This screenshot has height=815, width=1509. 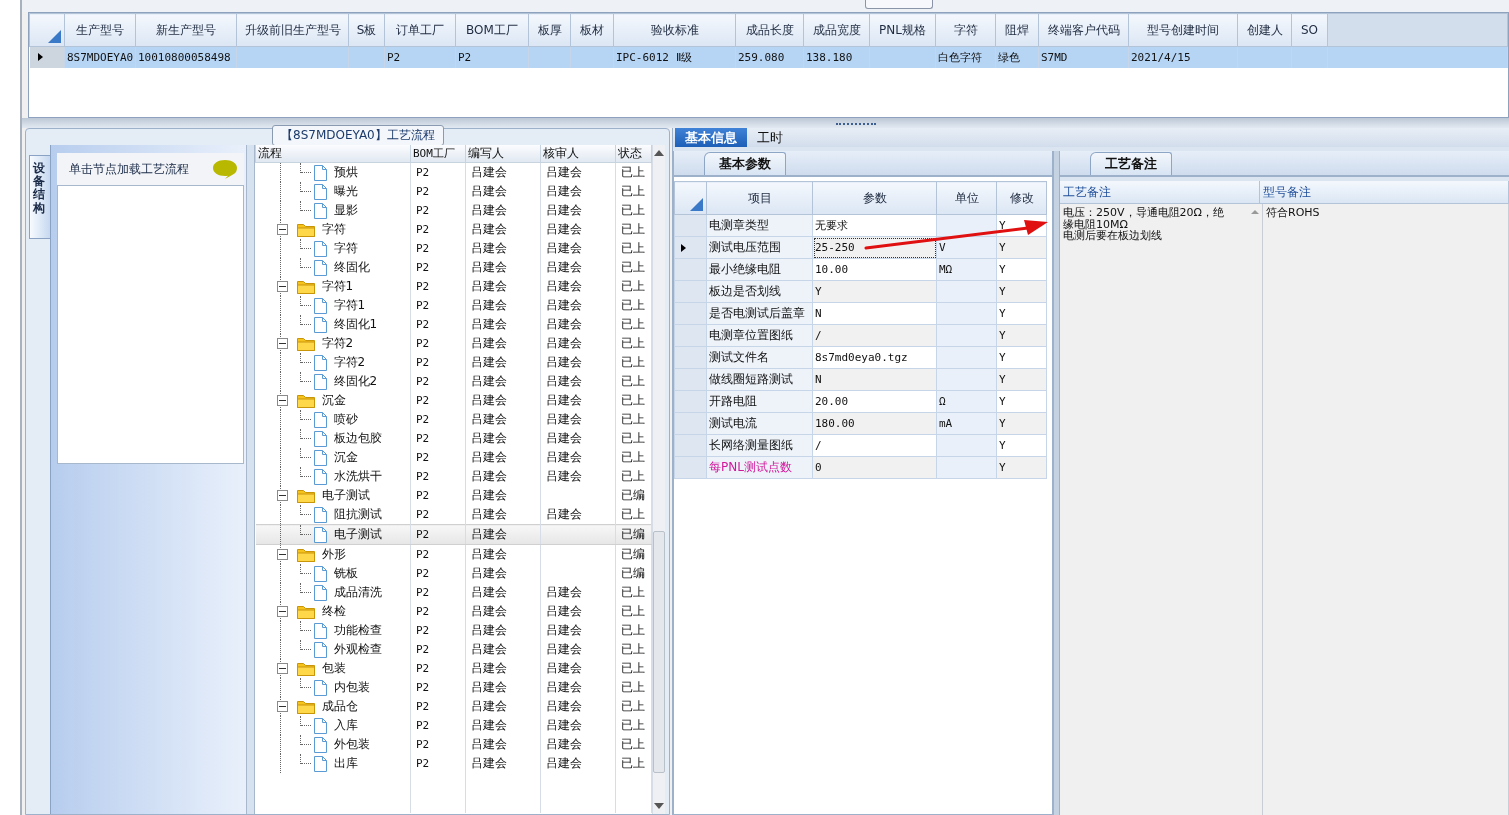 What do you see at coordinates (343, 763) in the screenshot?
I see `tree-node-label: 出库` at bounding box center [343, 763].